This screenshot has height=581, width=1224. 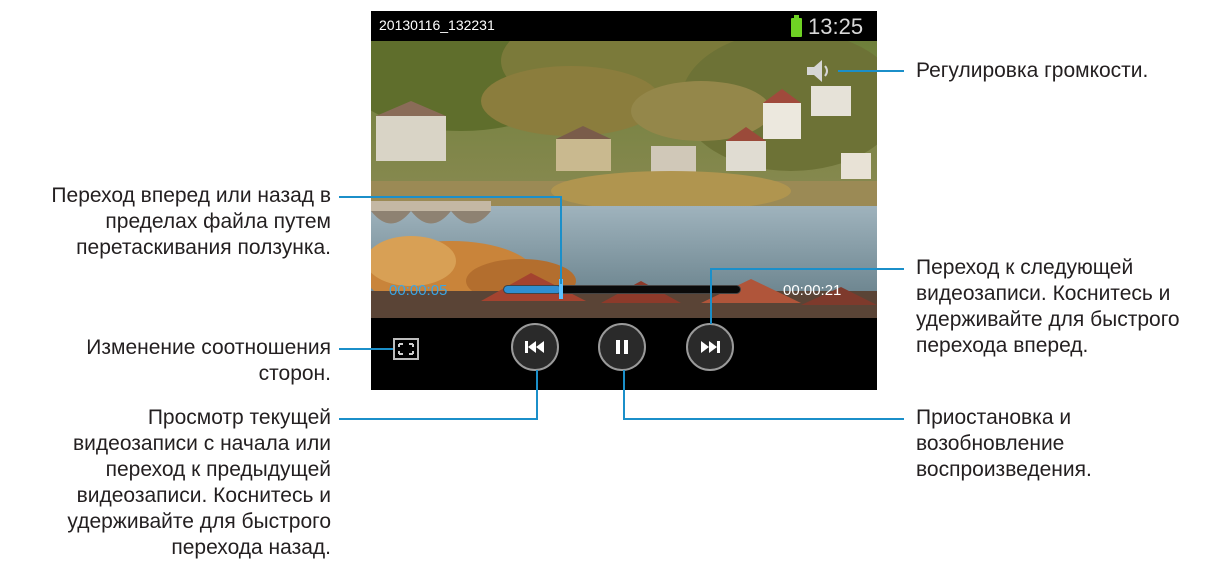 I want to click on callout-volume-text: Регулировка громкости., so click(x=1032, y=70).